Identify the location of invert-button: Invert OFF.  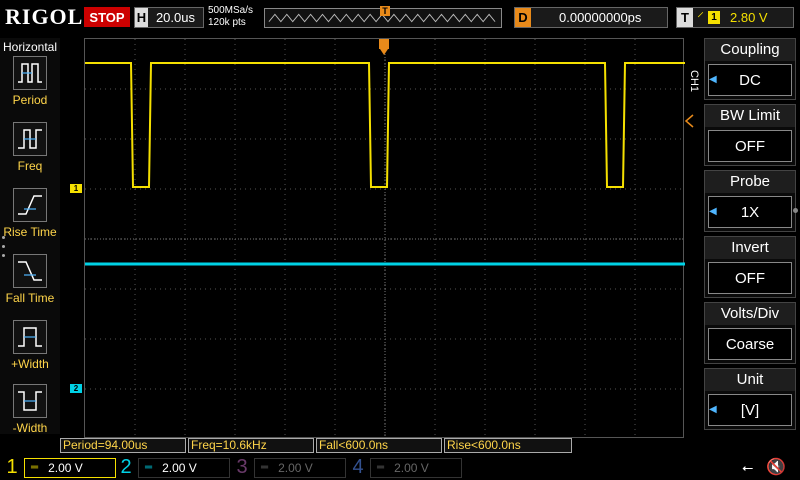
(750, 267).